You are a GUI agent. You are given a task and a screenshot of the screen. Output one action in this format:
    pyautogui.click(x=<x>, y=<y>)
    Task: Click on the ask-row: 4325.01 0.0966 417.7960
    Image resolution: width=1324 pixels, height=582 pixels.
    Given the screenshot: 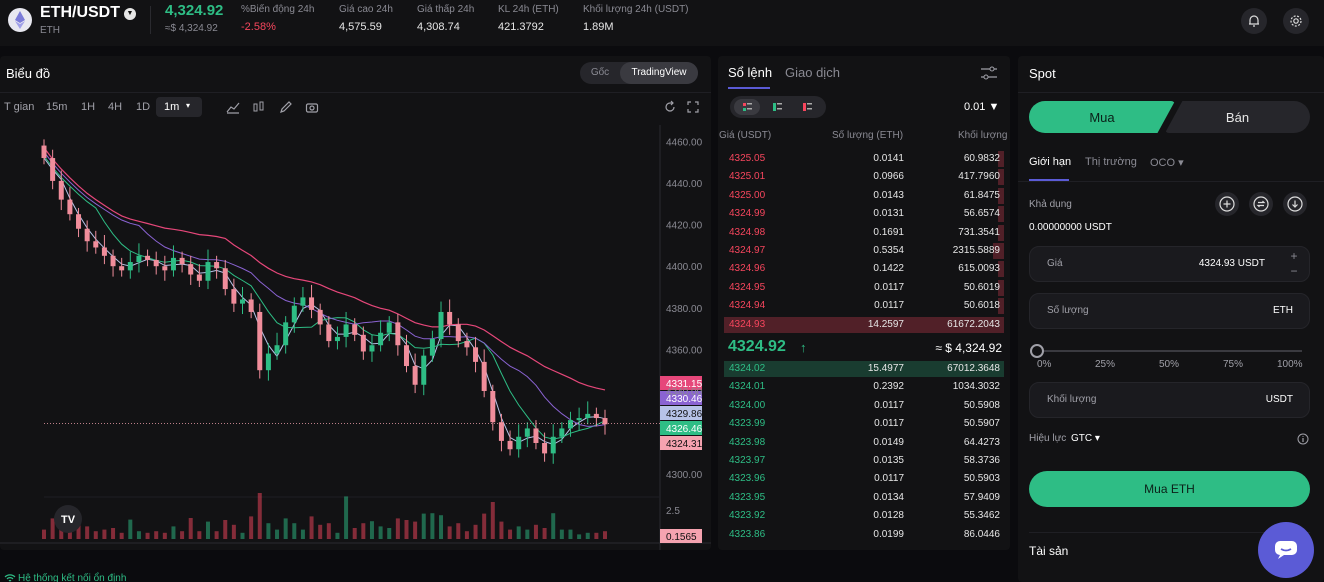 What is the action you would take?
    pyautogui.click(x=864, y=177)
    